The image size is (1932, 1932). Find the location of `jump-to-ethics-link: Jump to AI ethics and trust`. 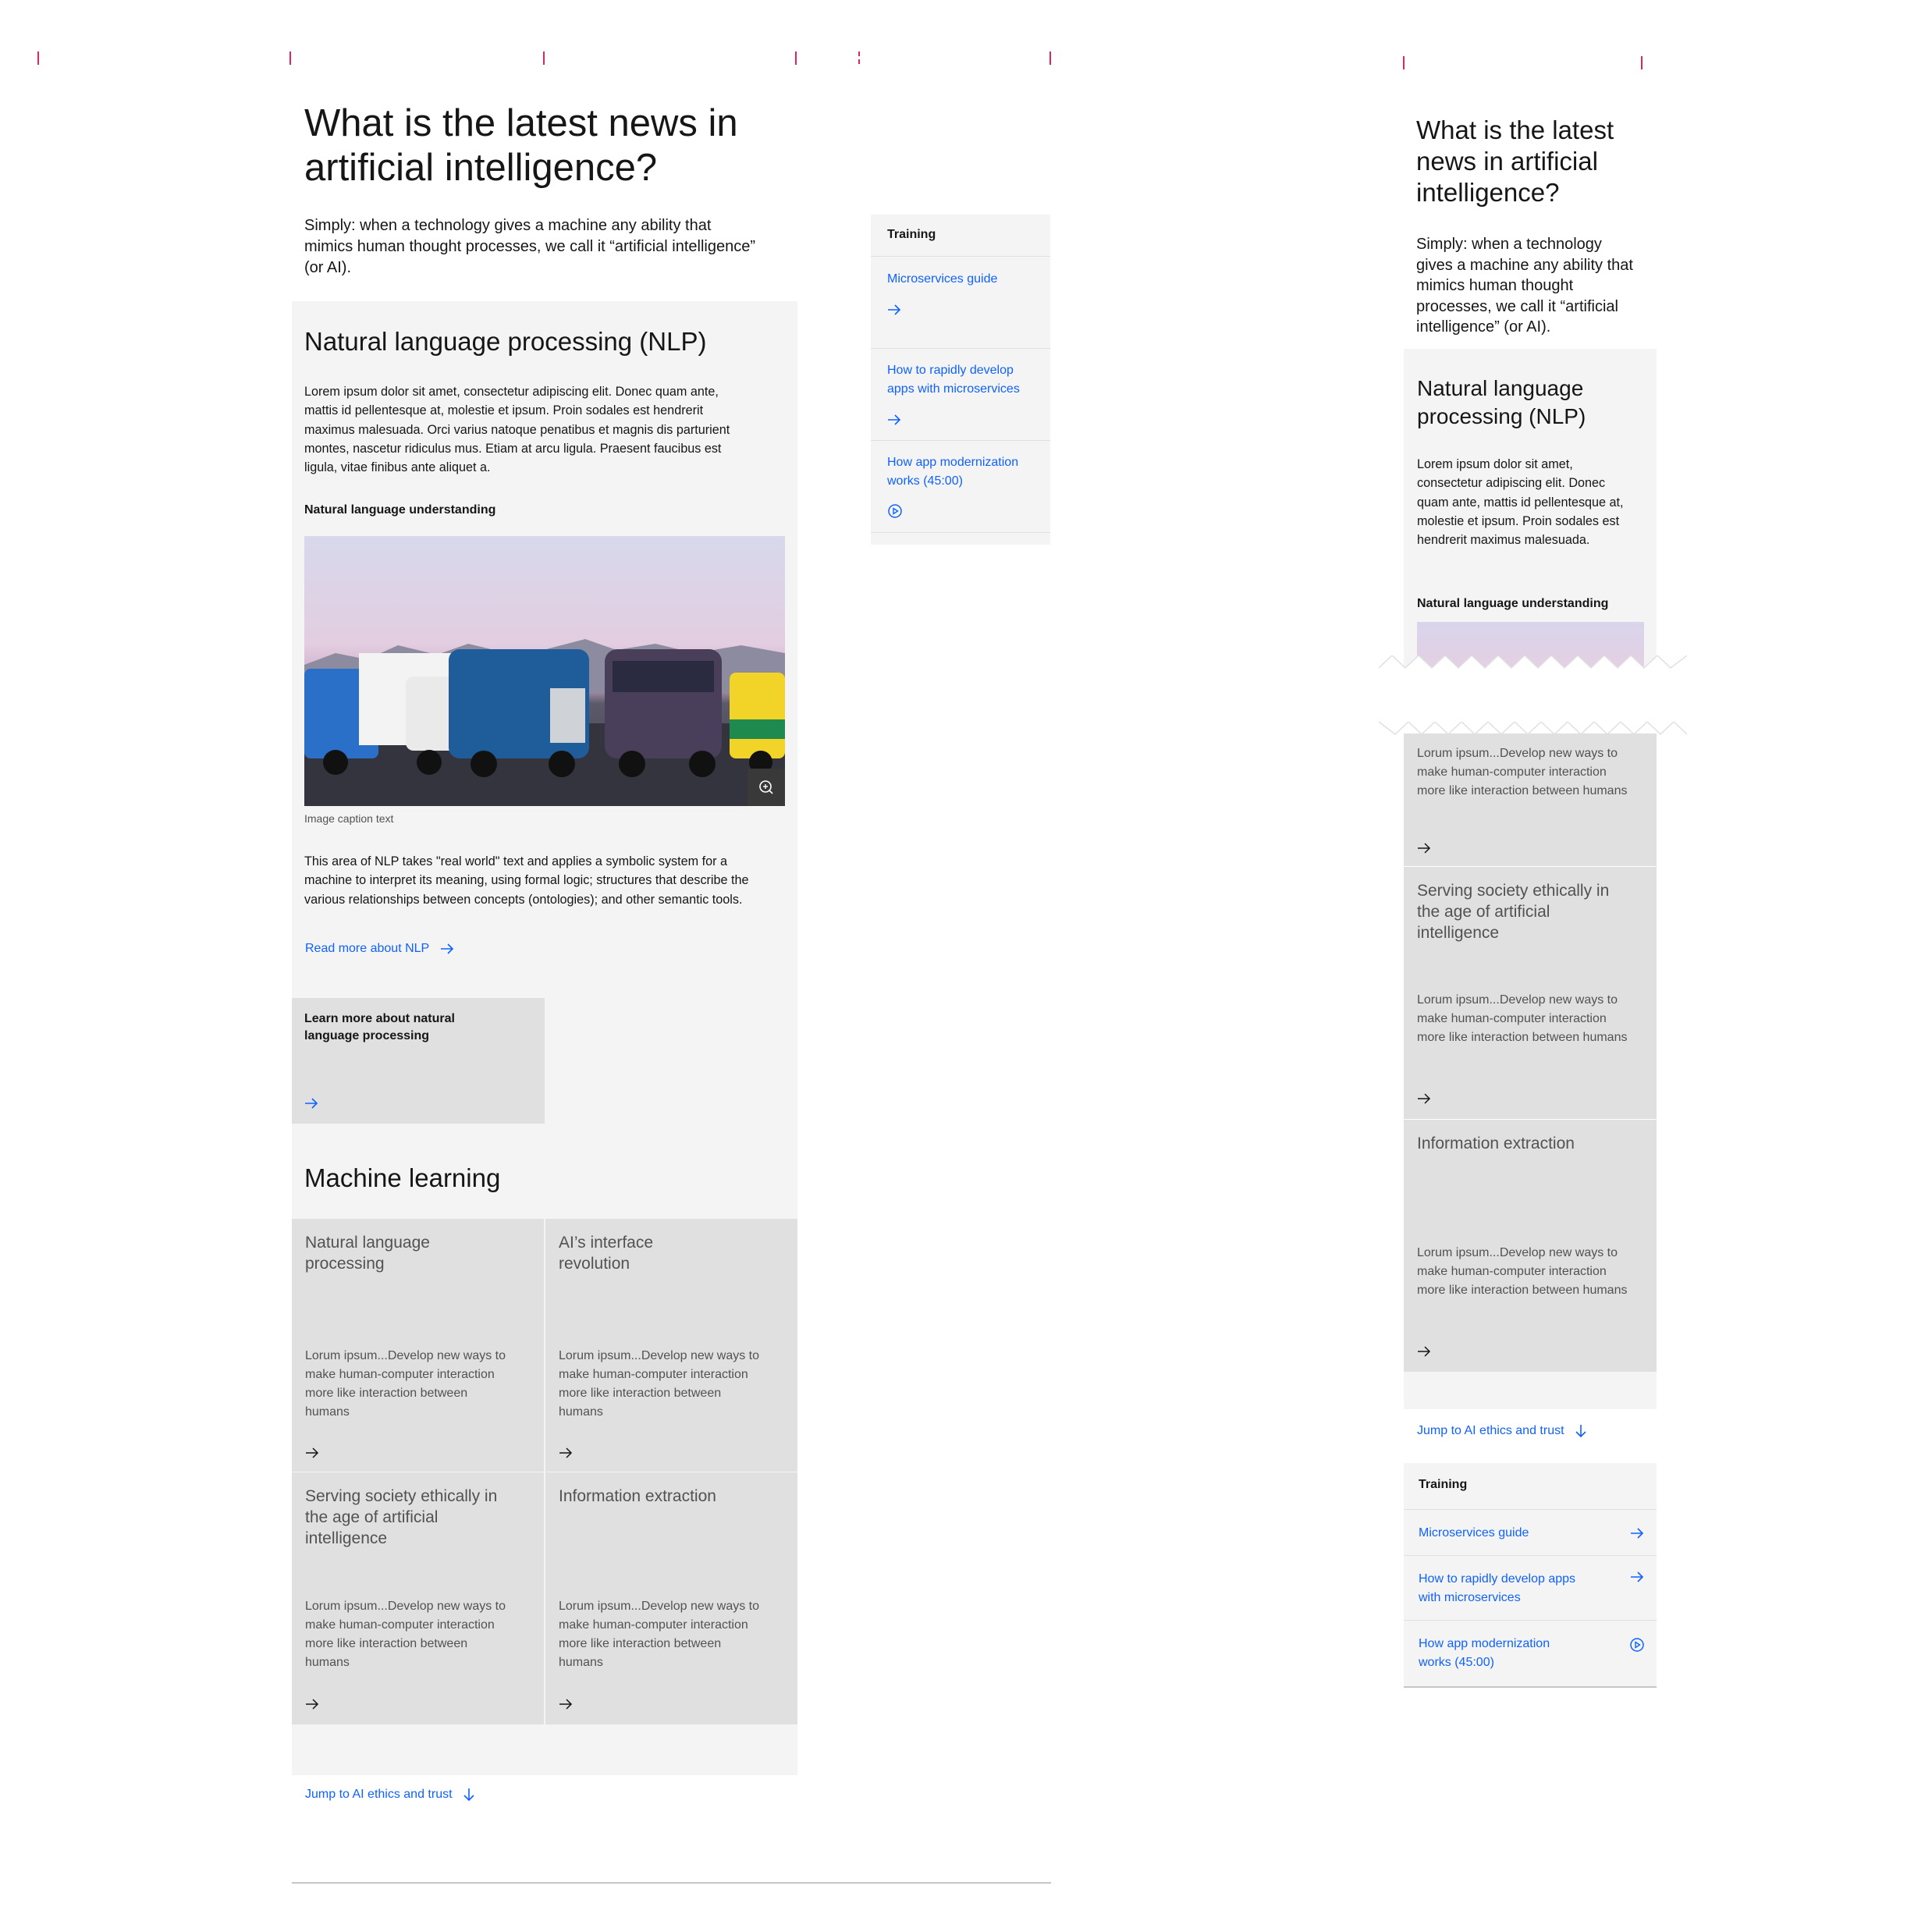

jump-to-ethics-link: Jump to AI ethics and trust is located at coordinates (389, 1795).